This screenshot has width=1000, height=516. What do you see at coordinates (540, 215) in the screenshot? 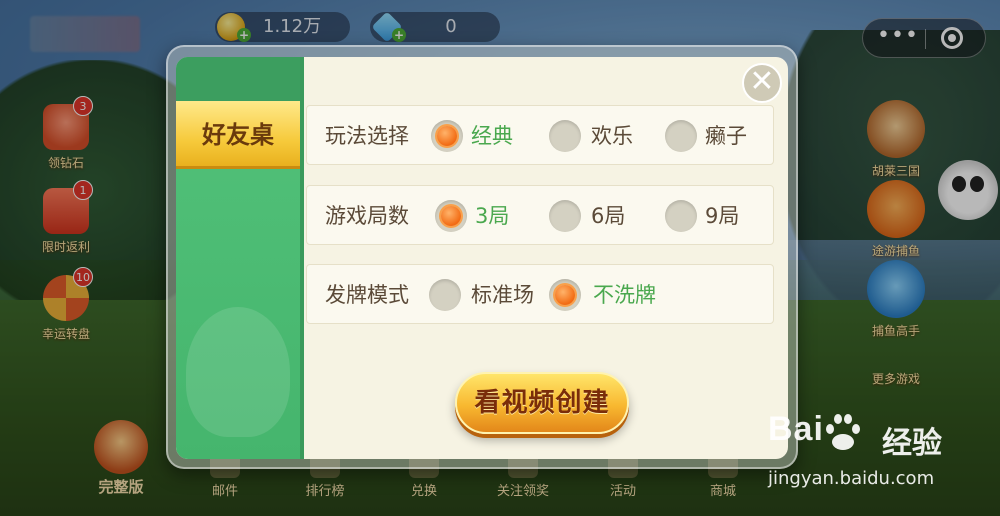
I see `option-row-rounds: 游戏局数 3局 6局 9局` at bounding box center [540, 215].